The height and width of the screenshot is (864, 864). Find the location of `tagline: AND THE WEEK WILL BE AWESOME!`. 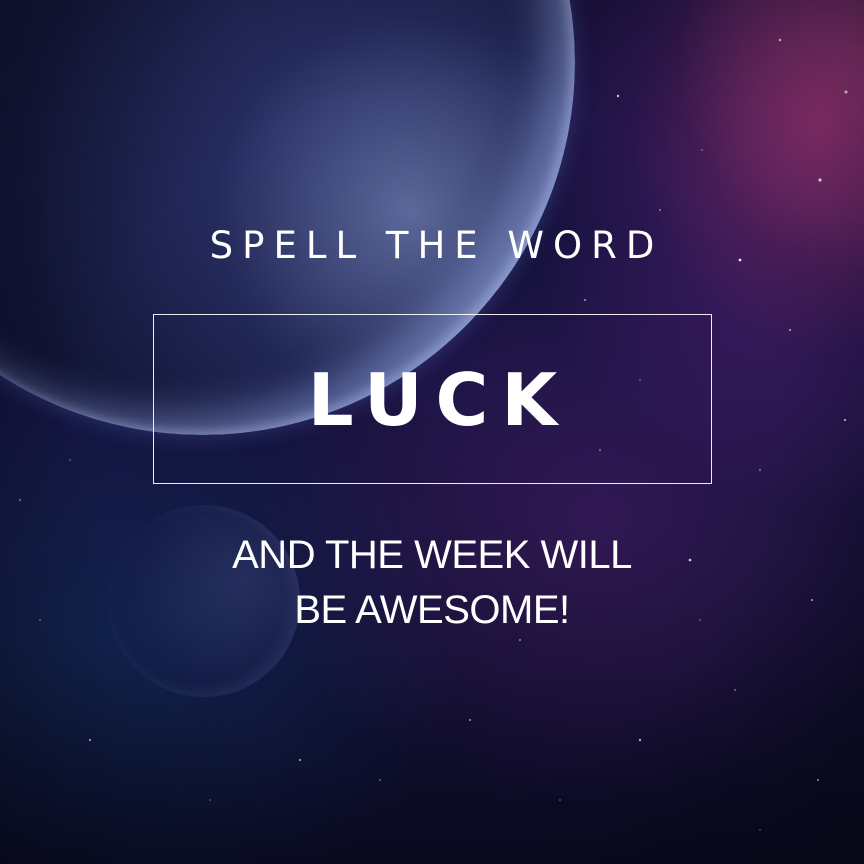

tagline: AND THE WEEK WILL BE AWESOME! is located at coordinates (432, 583).